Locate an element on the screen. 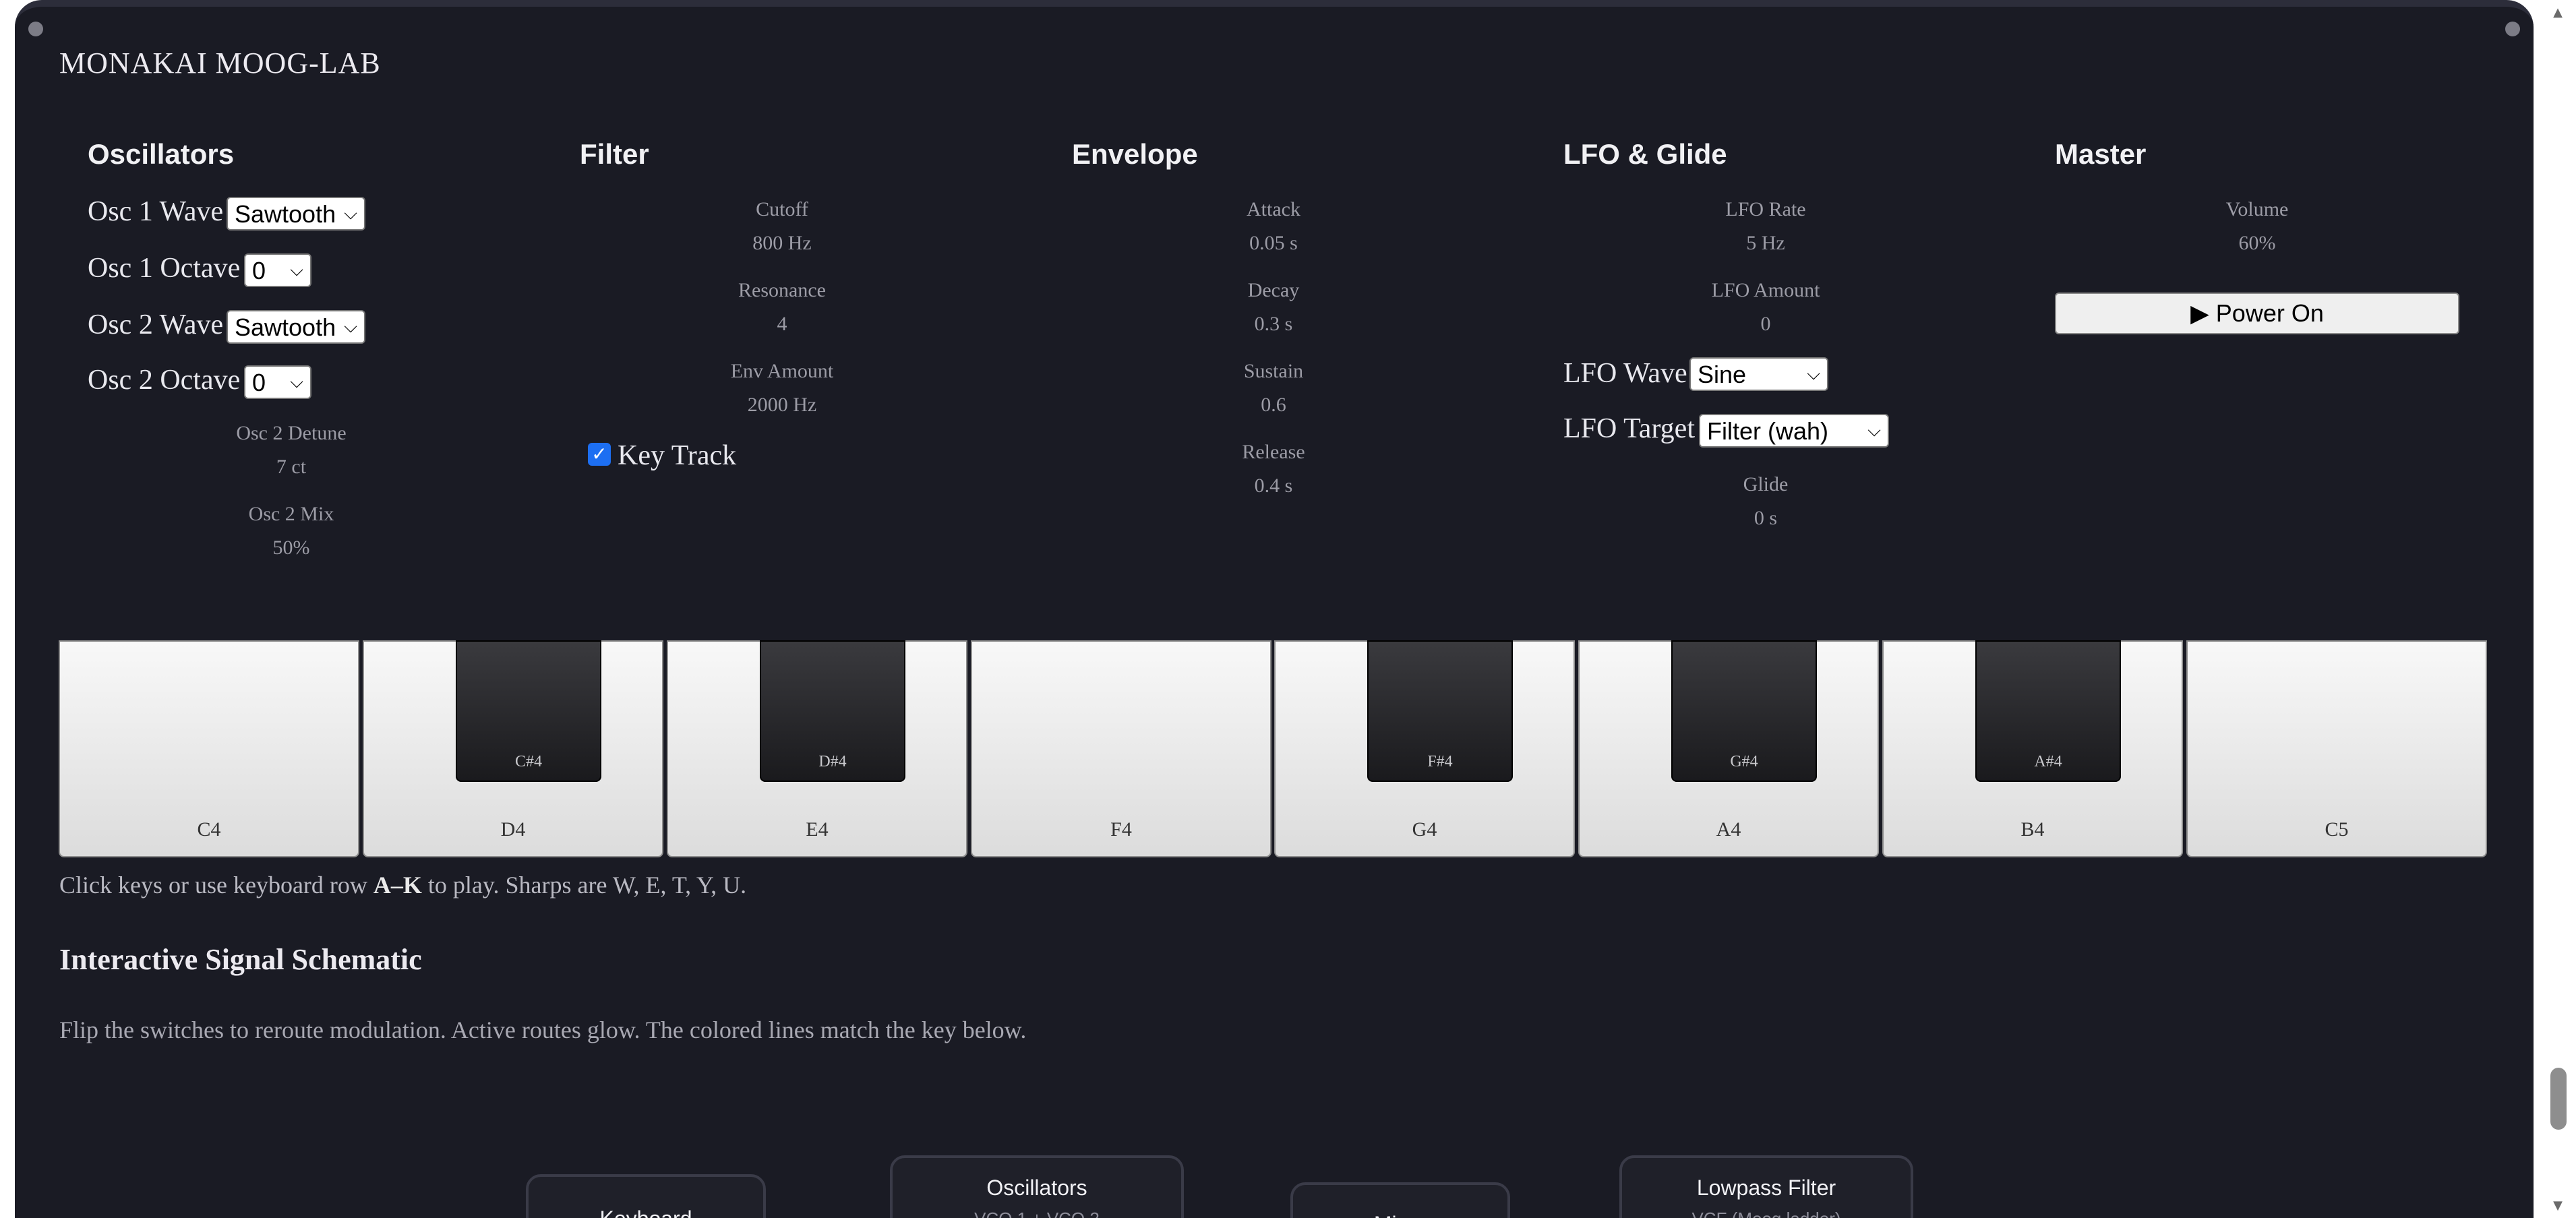 Image resolution: width=2576 pixels, height=1218 pixels. schematic-node-keyboard: Keyboard is located at coordinates (646, 1196).